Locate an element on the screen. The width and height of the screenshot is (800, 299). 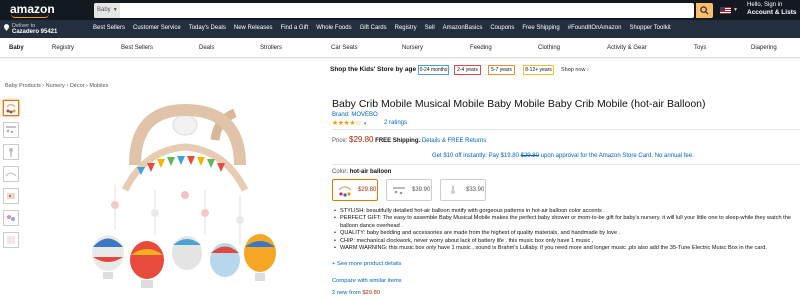
search-department-select: Baby ▼ is located at coordinates (107, 10).